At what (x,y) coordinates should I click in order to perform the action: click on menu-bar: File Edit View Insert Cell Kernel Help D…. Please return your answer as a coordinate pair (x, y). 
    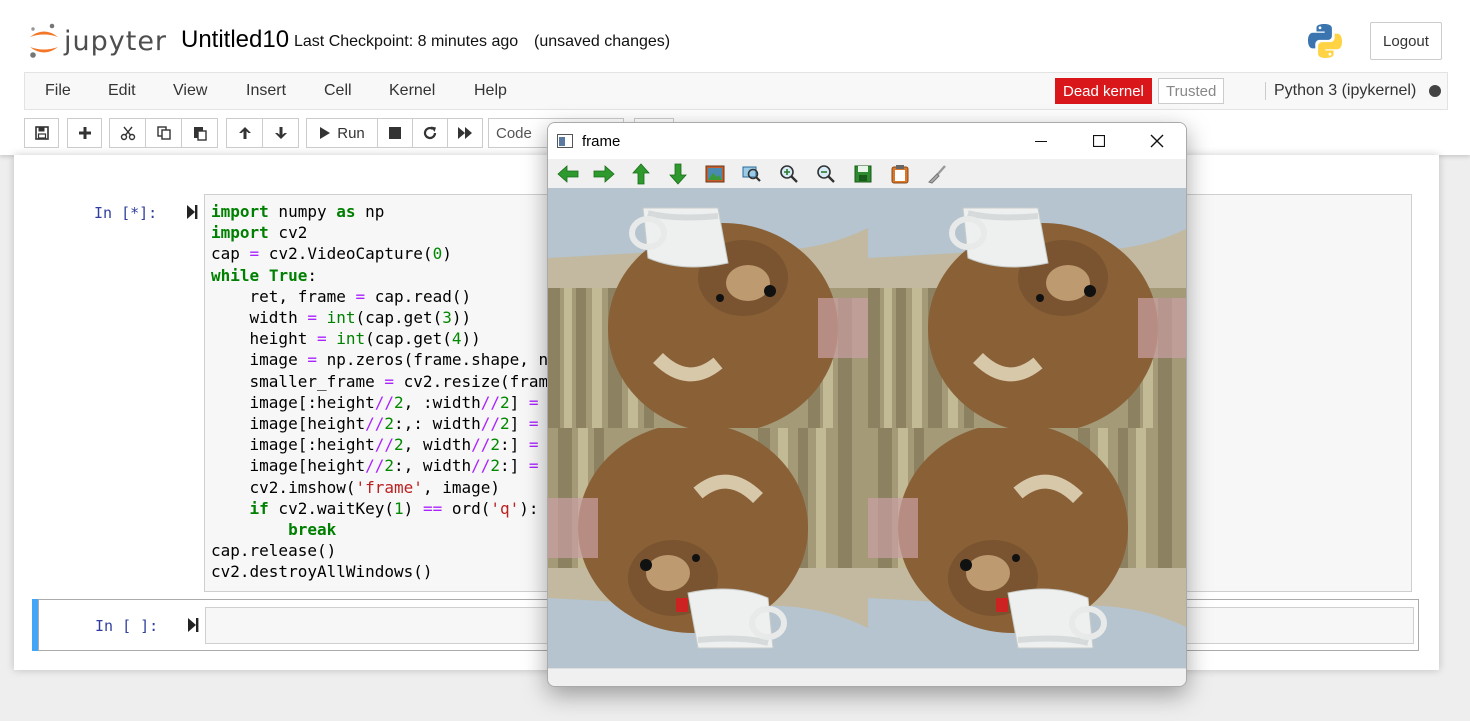
    Looking at the image, I should click on (736, 91).